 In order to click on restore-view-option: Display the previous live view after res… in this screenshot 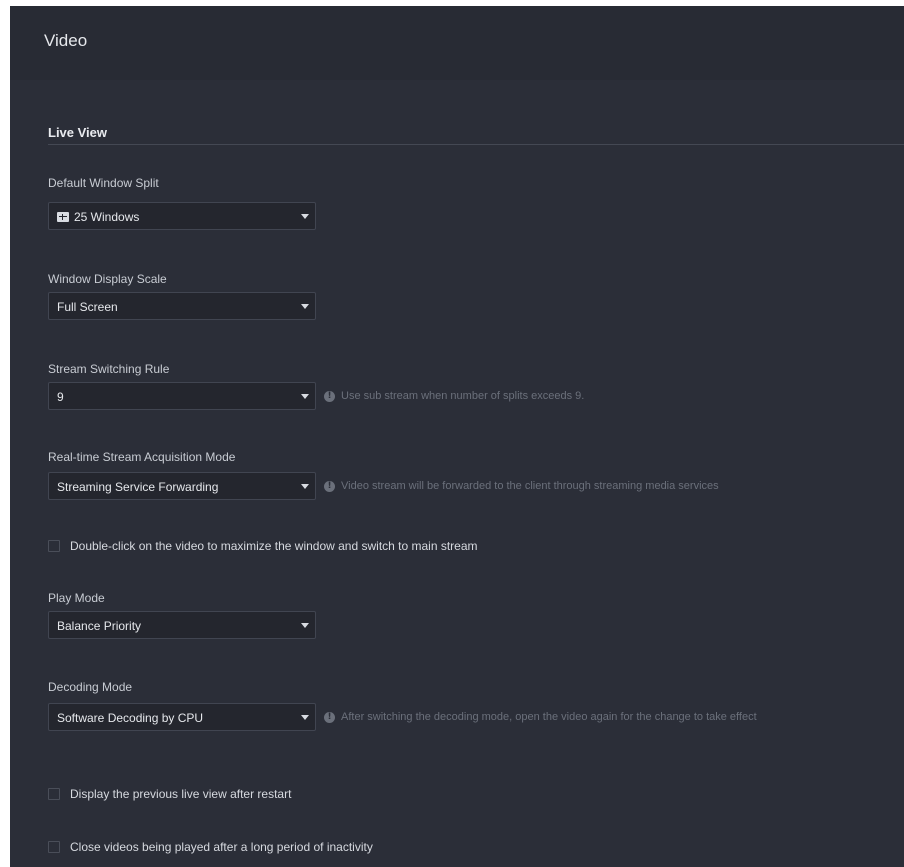, I will do `click(169, 794)`.